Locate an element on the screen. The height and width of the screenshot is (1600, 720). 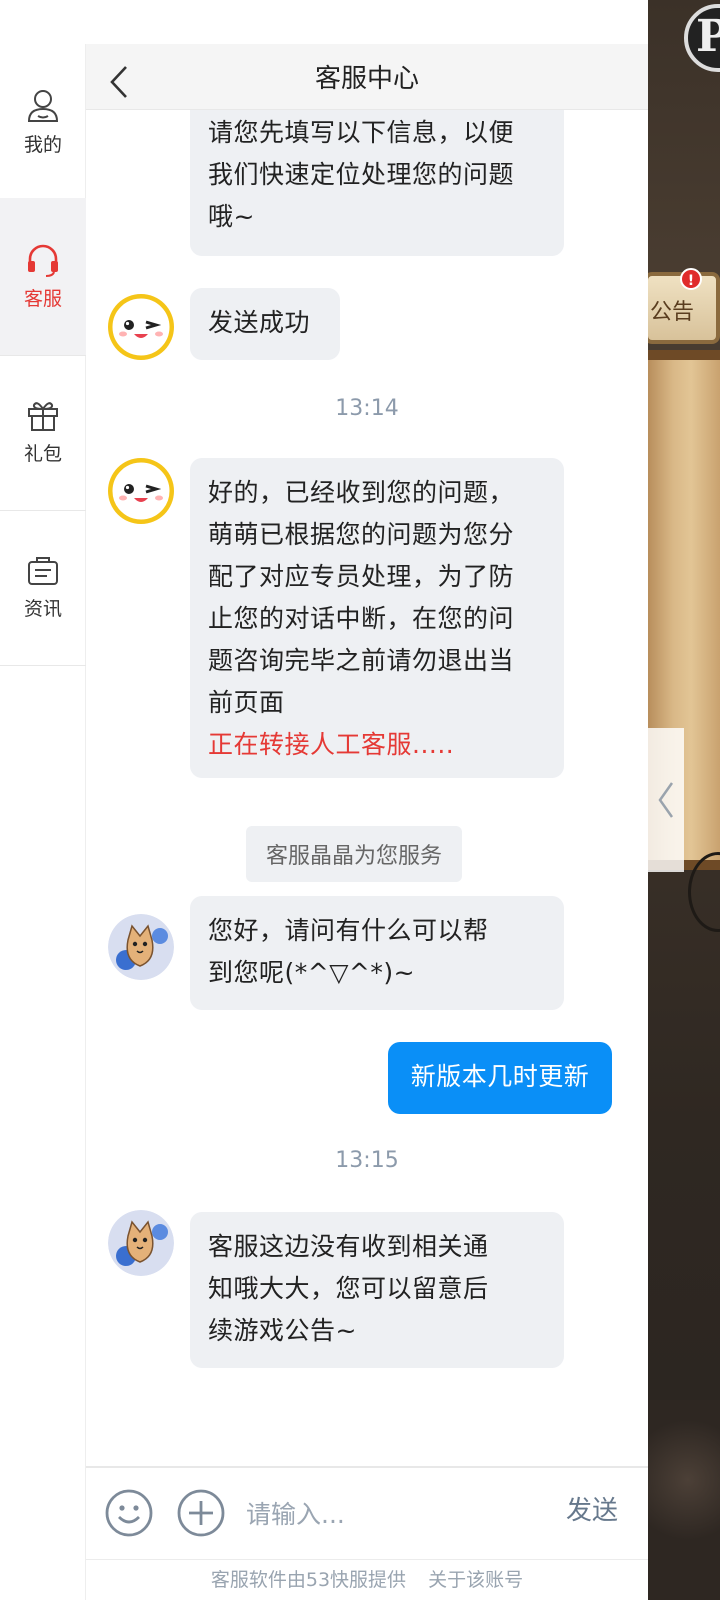
message-line: 我们快速定位处理您的问题 is located at coordinates (361, 174).